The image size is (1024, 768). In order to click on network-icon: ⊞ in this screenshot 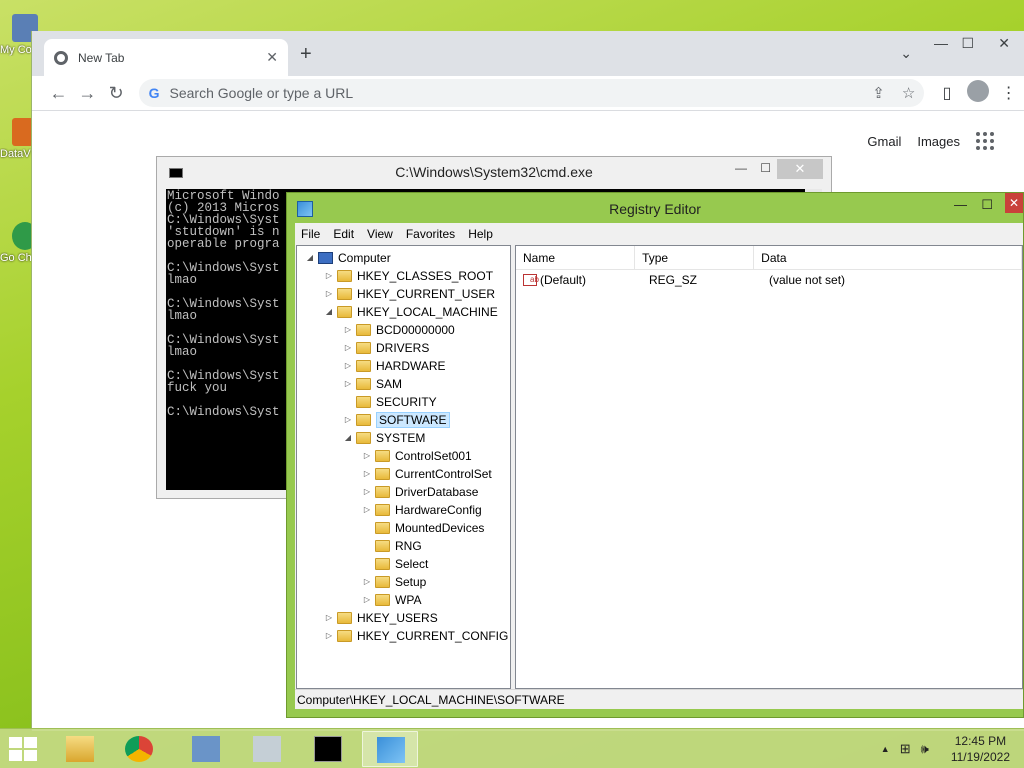, I will do `click(905, 749)`.